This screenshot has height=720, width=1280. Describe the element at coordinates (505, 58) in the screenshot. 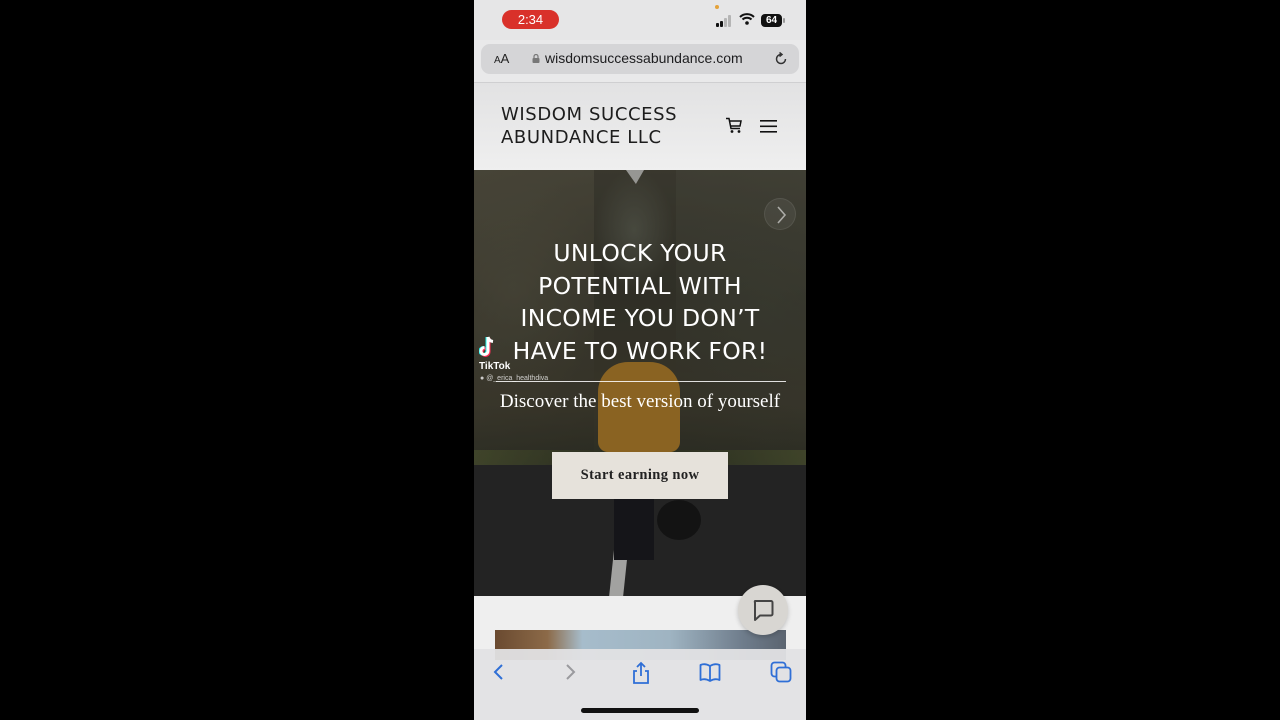

I see `text-size-large: A` at that location.